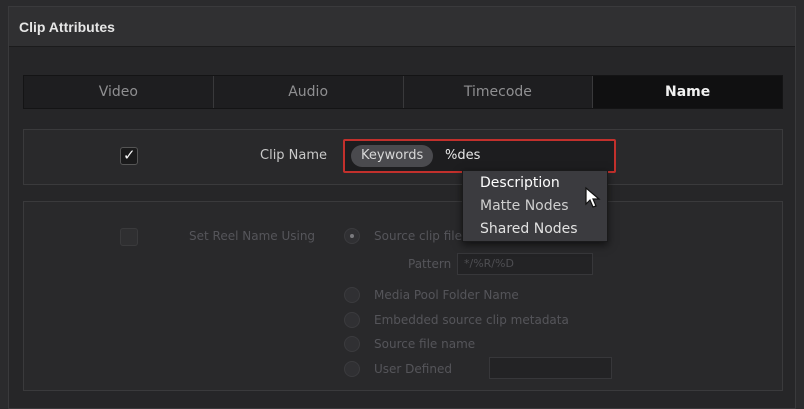  What do you see at coordinates (129, 237) in the screenshot?
I see `reel-name-checkbox` at bounding box center [129, 237].